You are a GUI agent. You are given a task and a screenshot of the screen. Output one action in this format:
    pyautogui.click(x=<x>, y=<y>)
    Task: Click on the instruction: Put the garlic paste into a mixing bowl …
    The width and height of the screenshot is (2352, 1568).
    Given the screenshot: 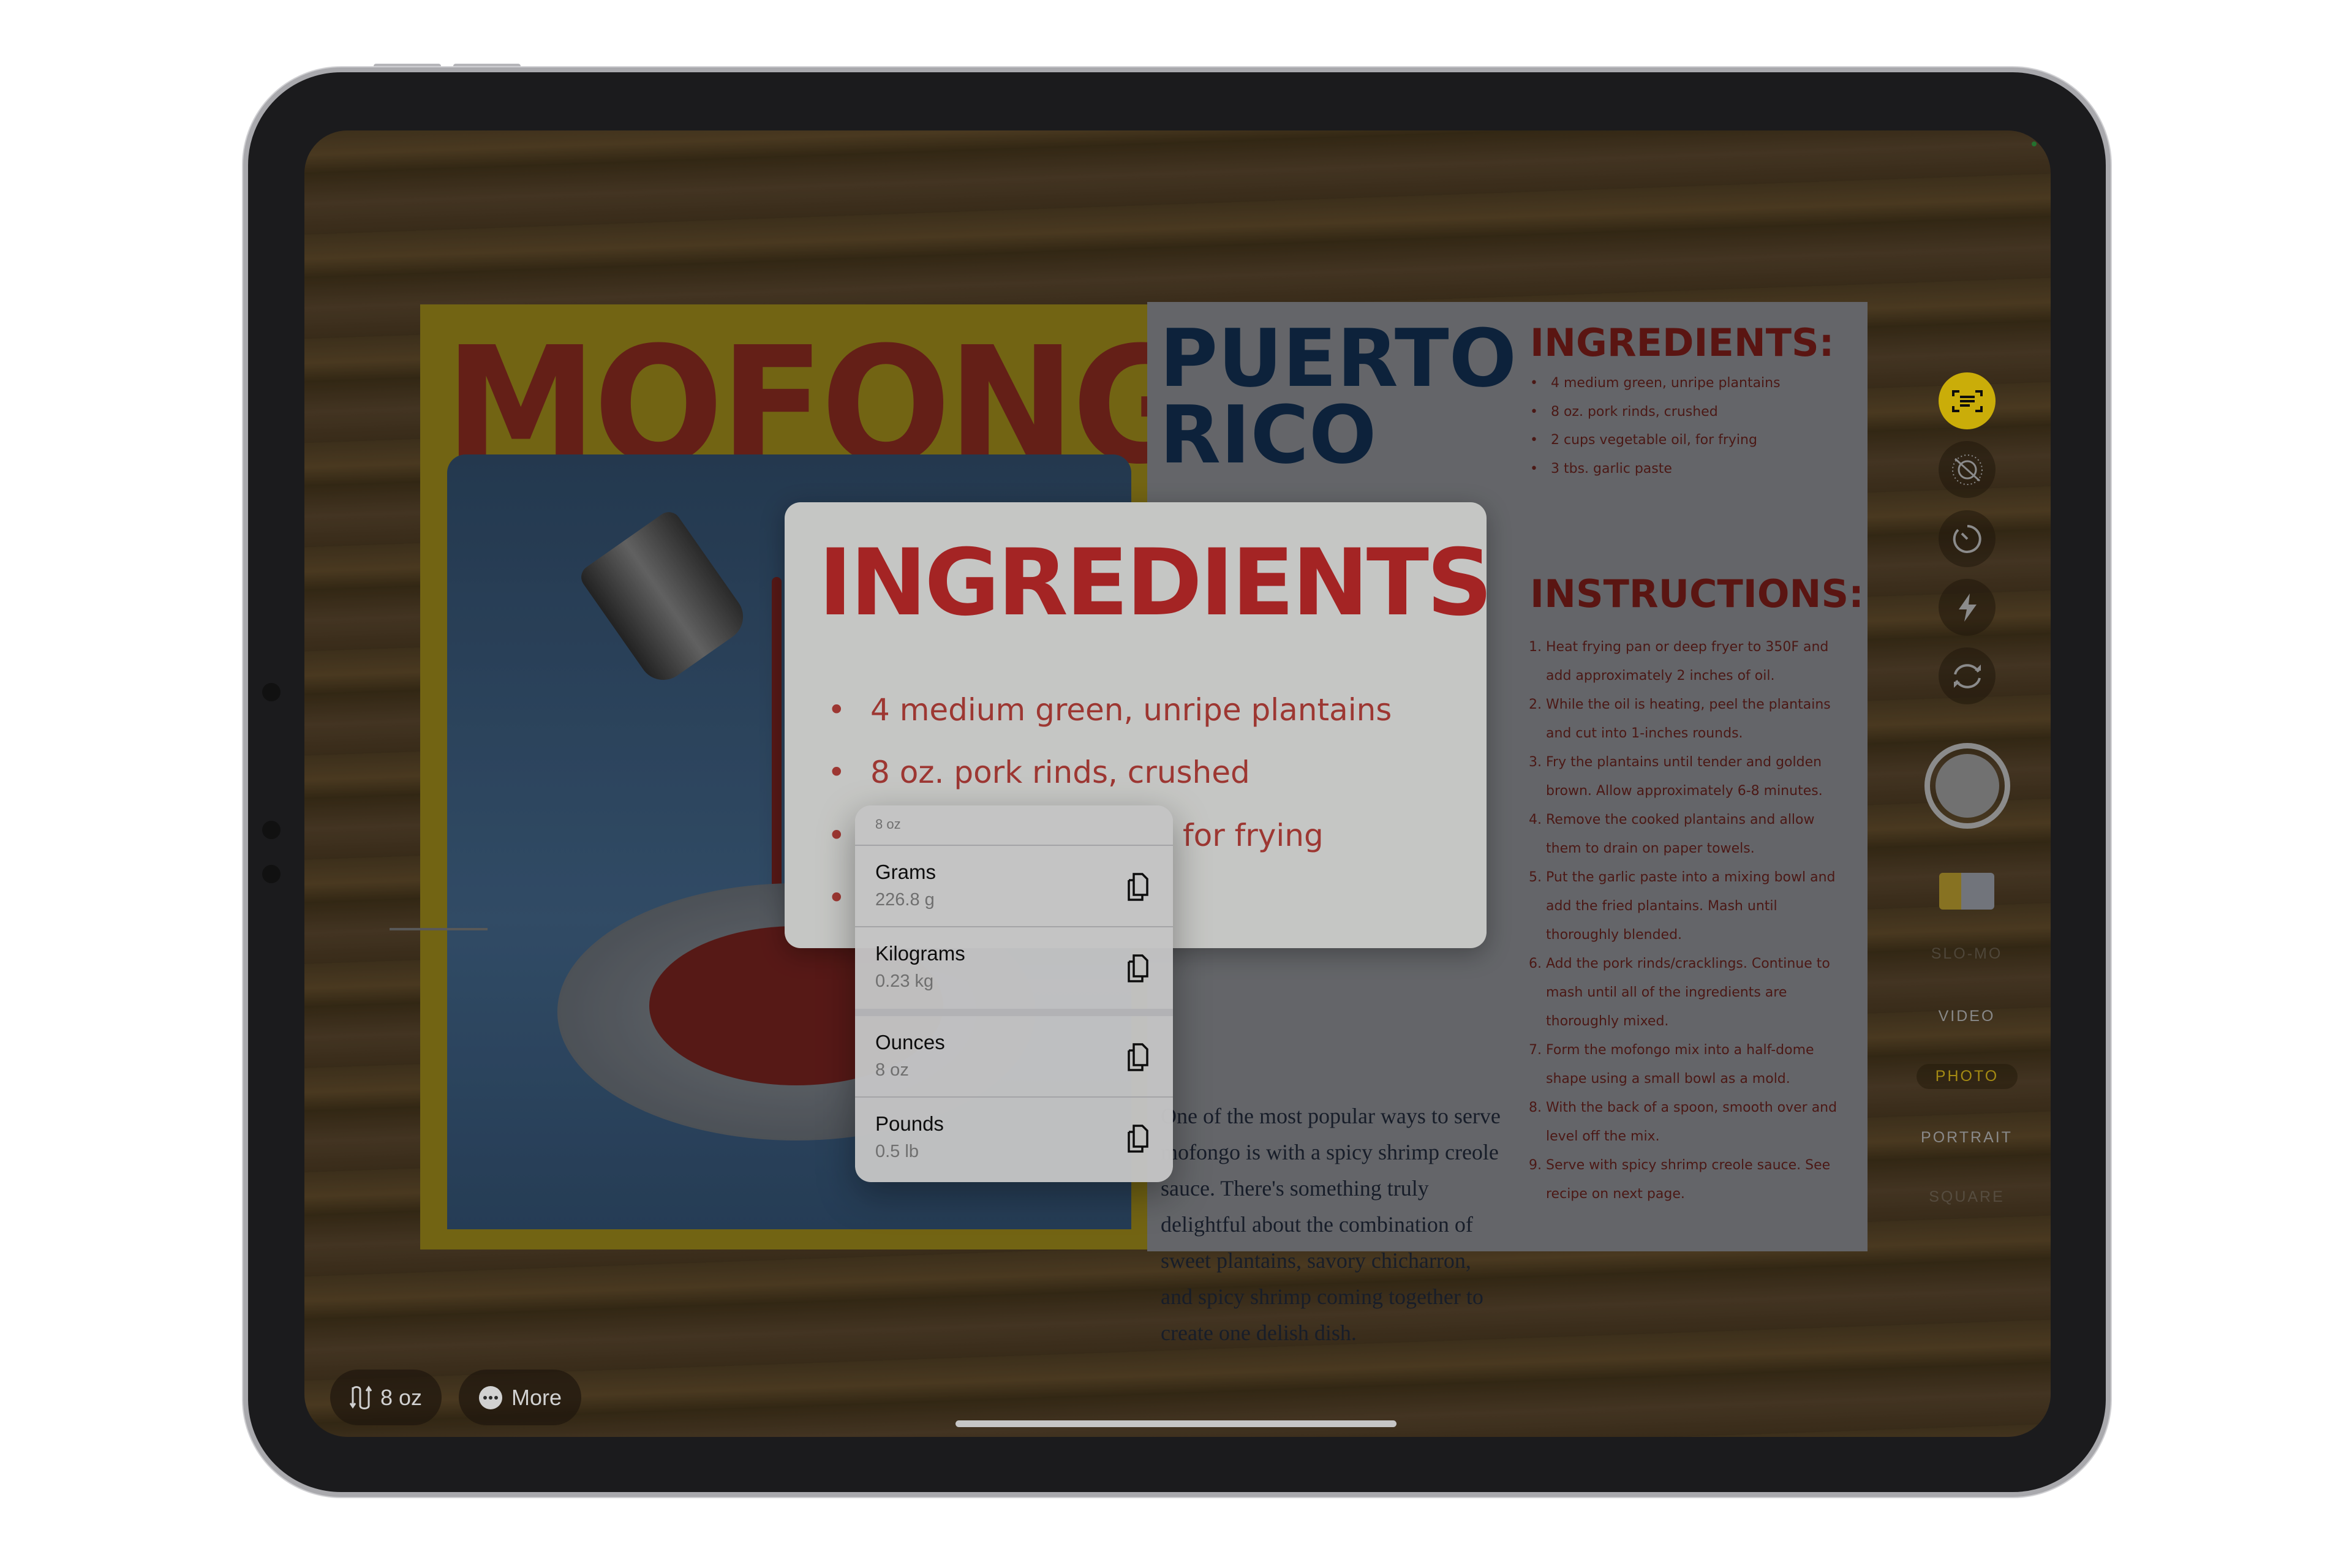 What is the action you would take?
    pyautogui.click(x=1698, y=906)
    